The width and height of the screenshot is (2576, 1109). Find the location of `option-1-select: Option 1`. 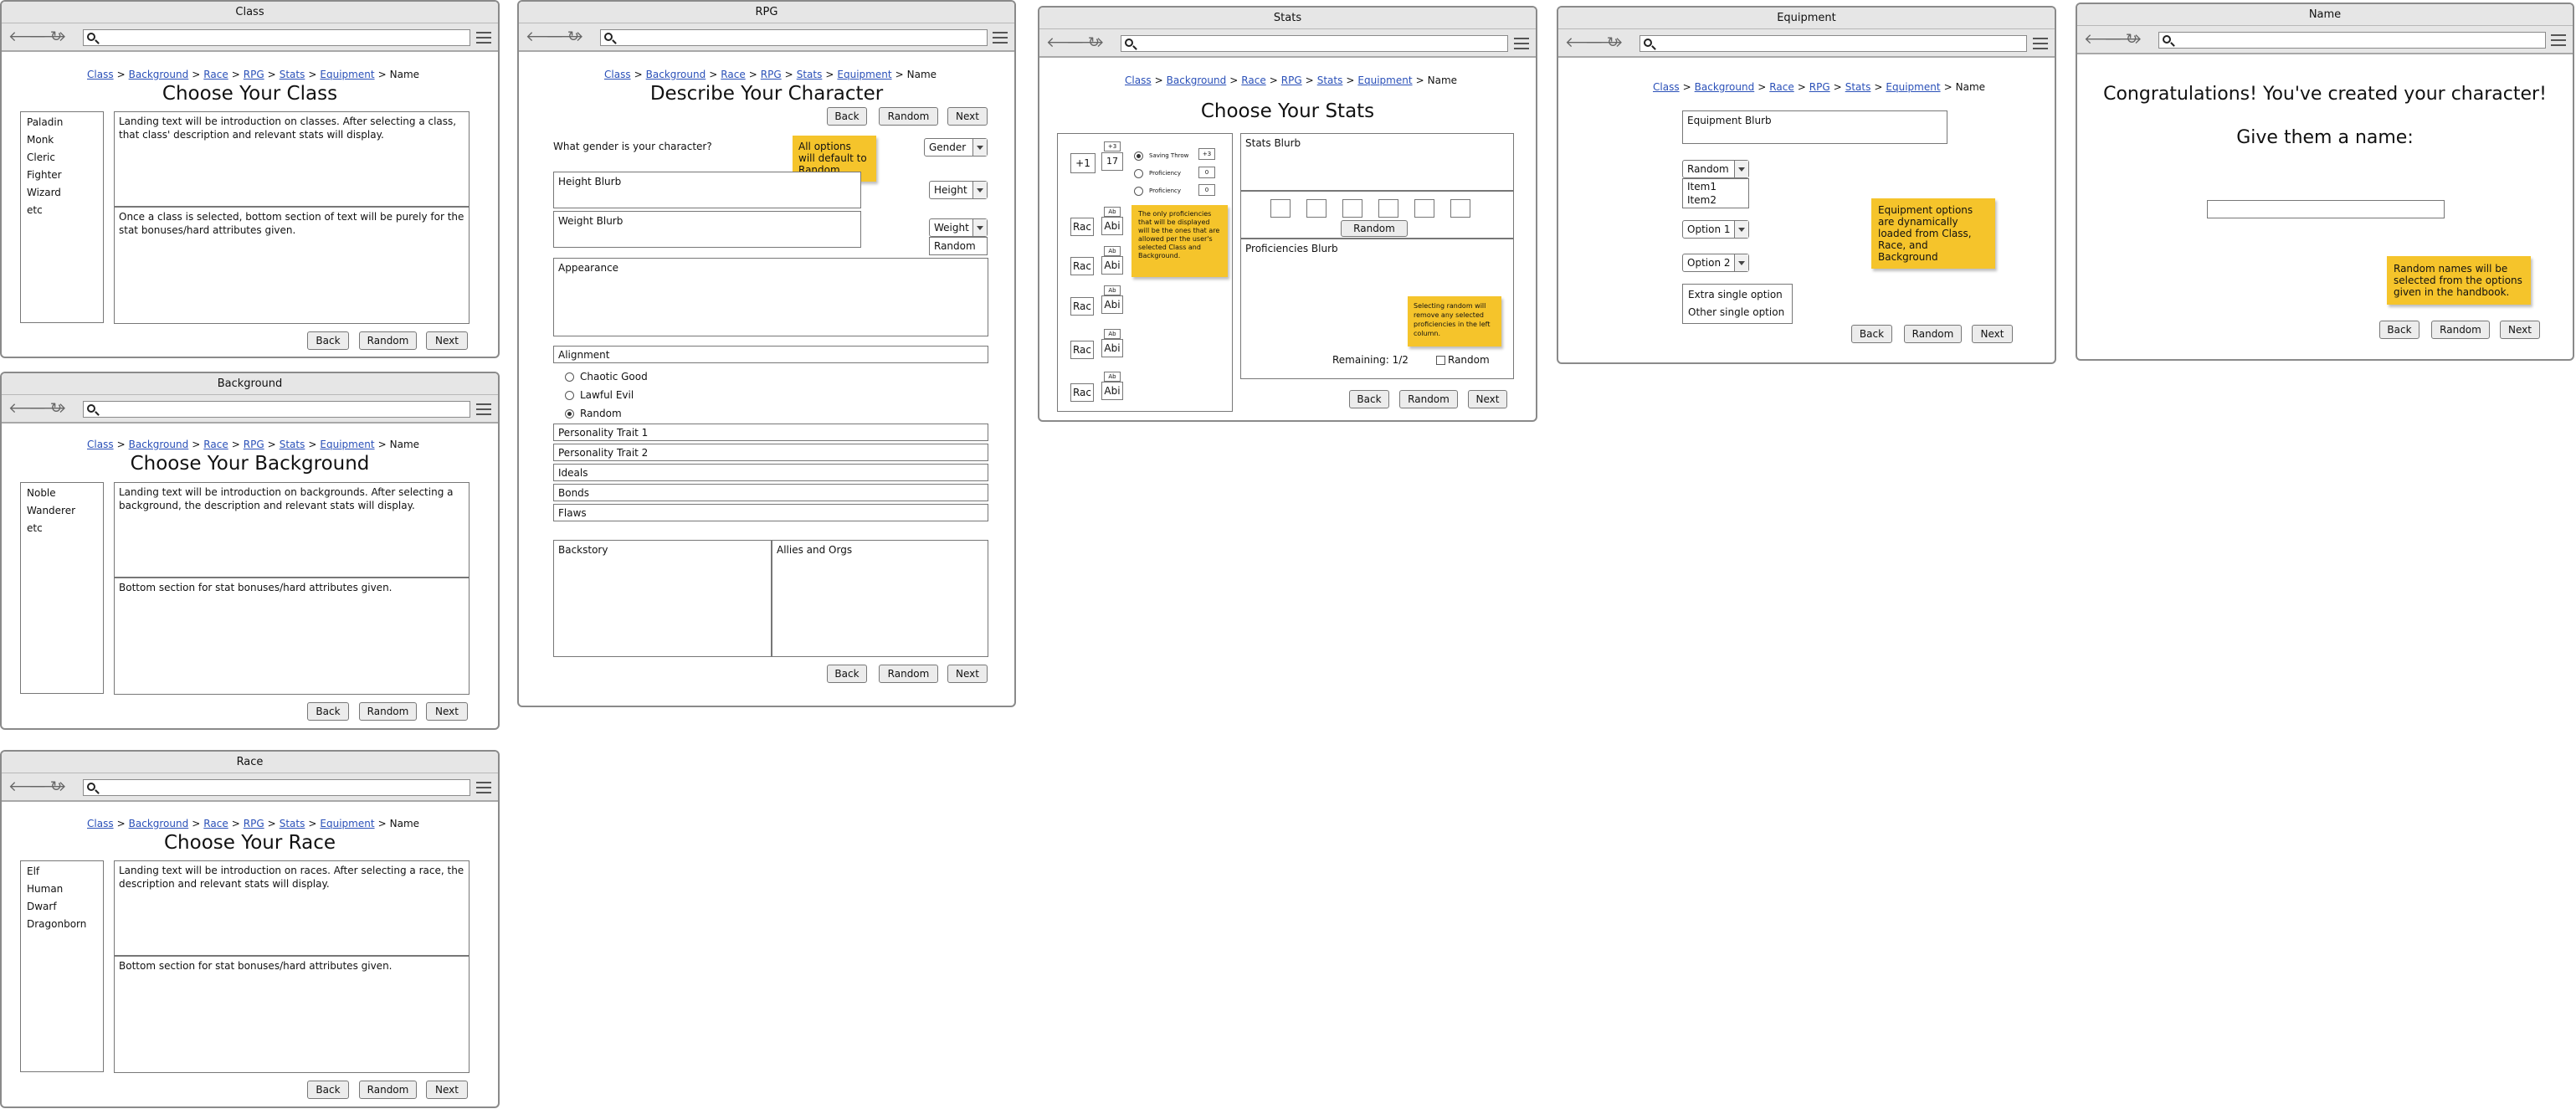

option-1-select: Option 1 is located at coordinates (1715, 229).